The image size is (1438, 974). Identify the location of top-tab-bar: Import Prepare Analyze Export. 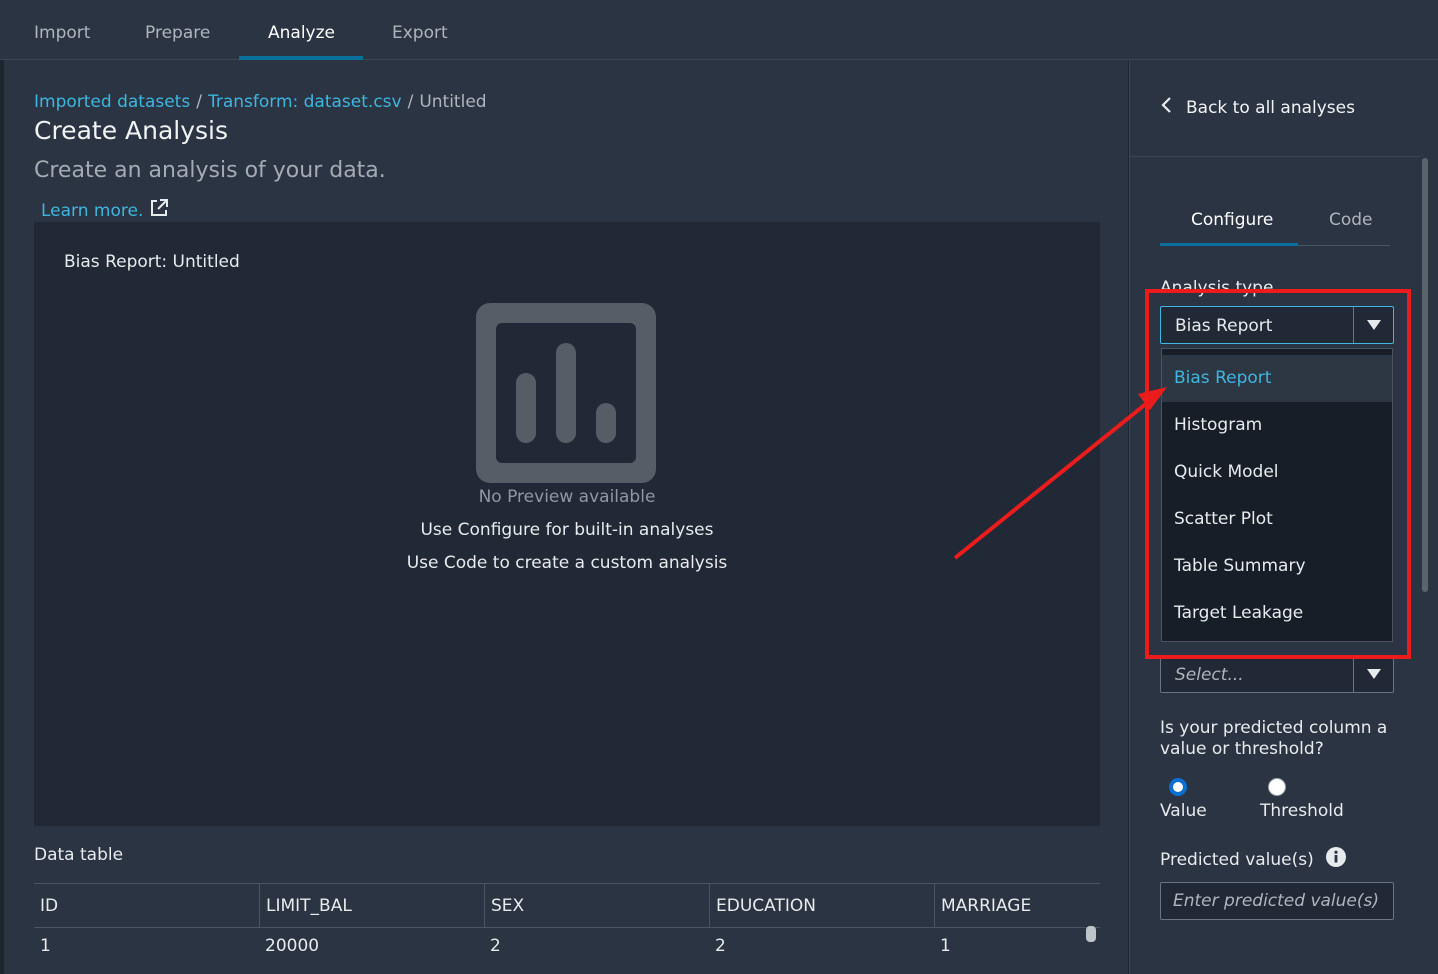
(719, 30).